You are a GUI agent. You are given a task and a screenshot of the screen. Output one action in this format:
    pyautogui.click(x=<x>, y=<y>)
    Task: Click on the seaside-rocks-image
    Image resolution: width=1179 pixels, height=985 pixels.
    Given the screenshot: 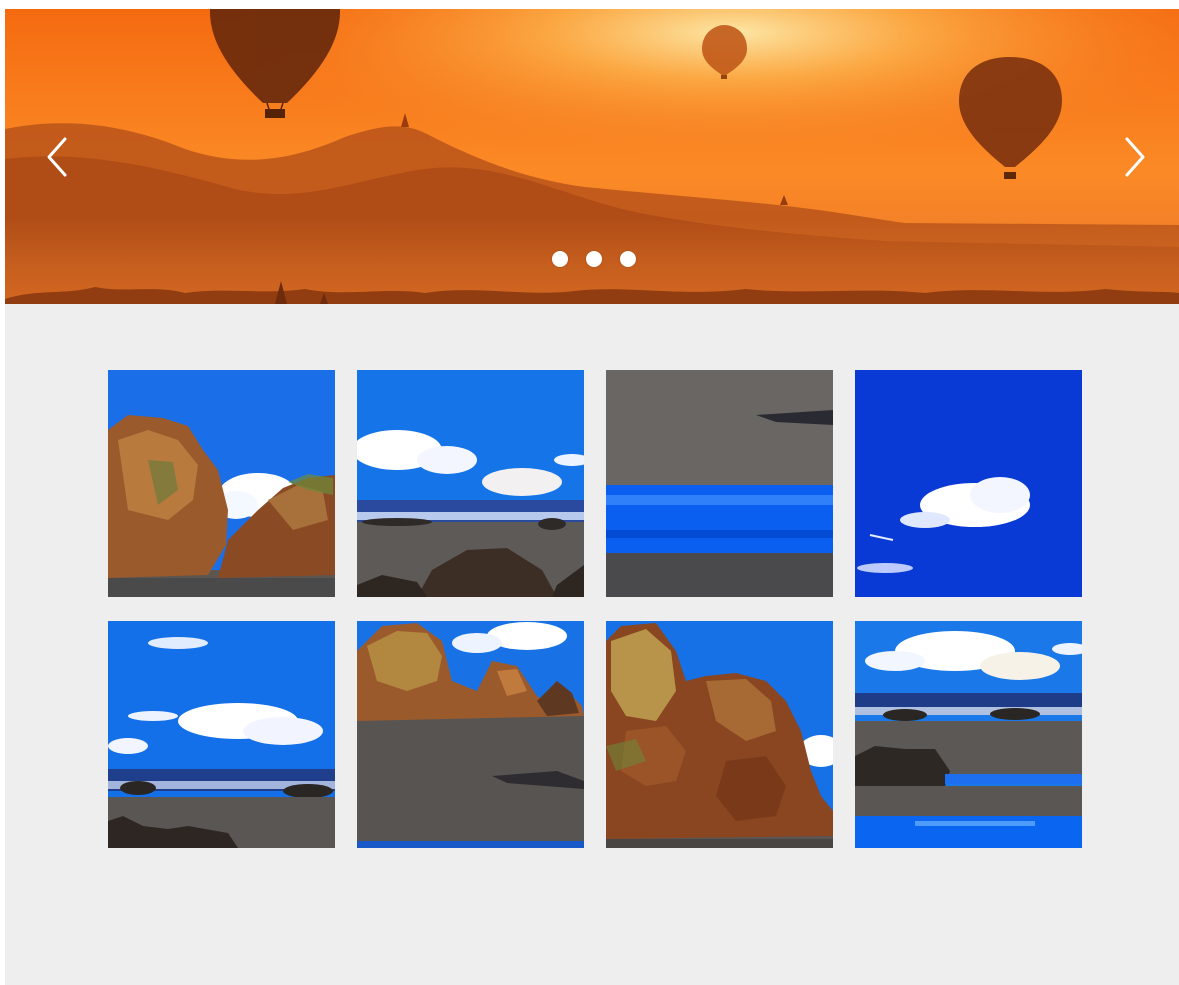 What is the action you would take?
    pyautogui.click(x=968, y=734)
    